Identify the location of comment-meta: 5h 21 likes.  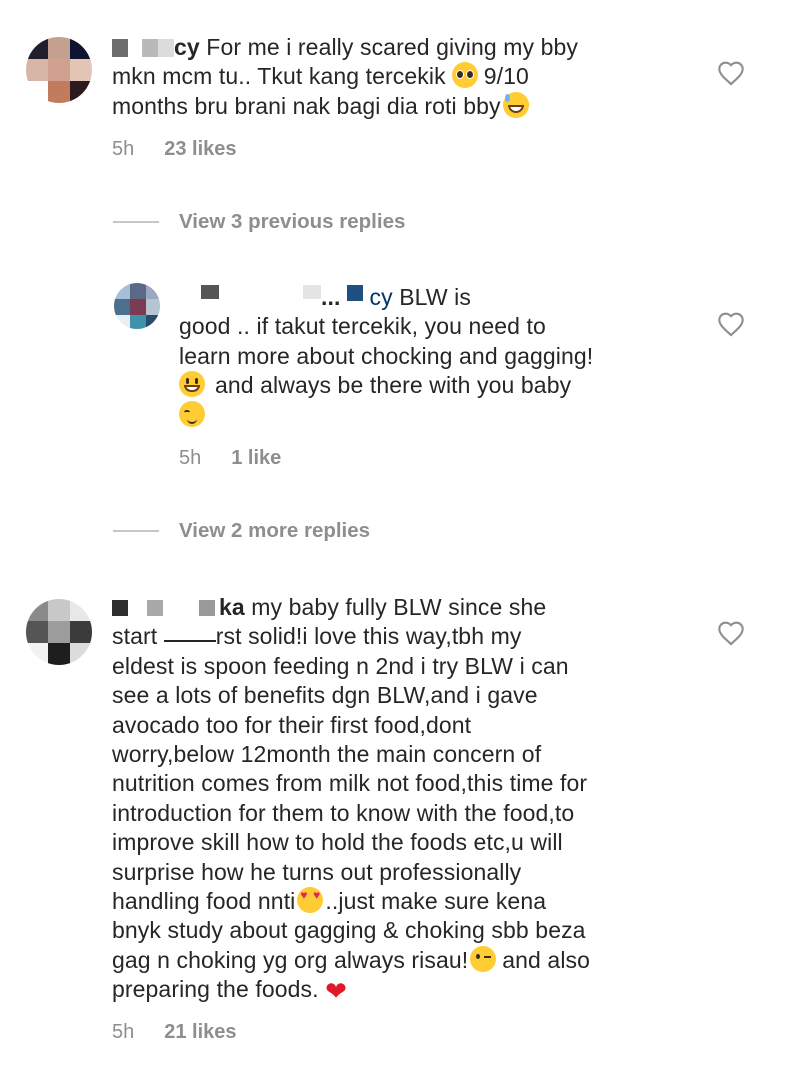
(174, 1032).